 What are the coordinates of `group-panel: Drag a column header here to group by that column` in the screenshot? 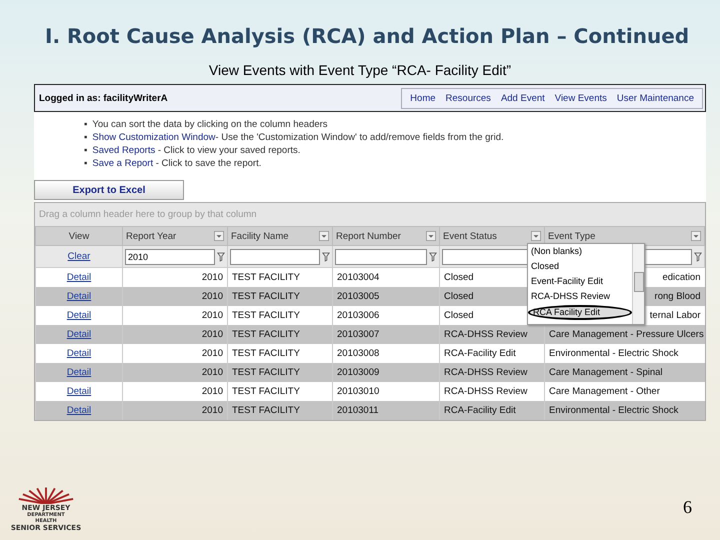 It's located at (370, 214).